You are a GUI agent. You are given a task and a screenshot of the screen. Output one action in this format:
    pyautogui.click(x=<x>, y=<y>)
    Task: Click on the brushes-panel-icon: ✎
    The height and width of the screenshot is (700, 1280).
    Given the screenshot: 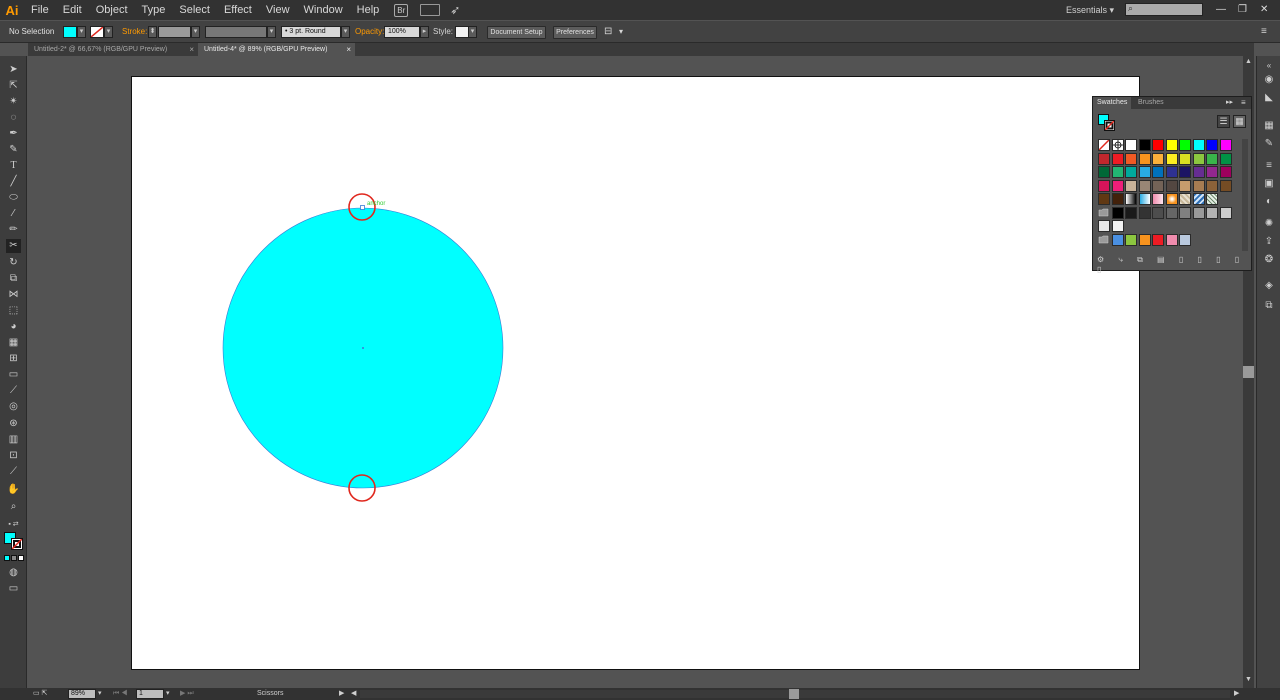 What is the action you would take?
    pyautogui.click(x=1269, y=144)
    